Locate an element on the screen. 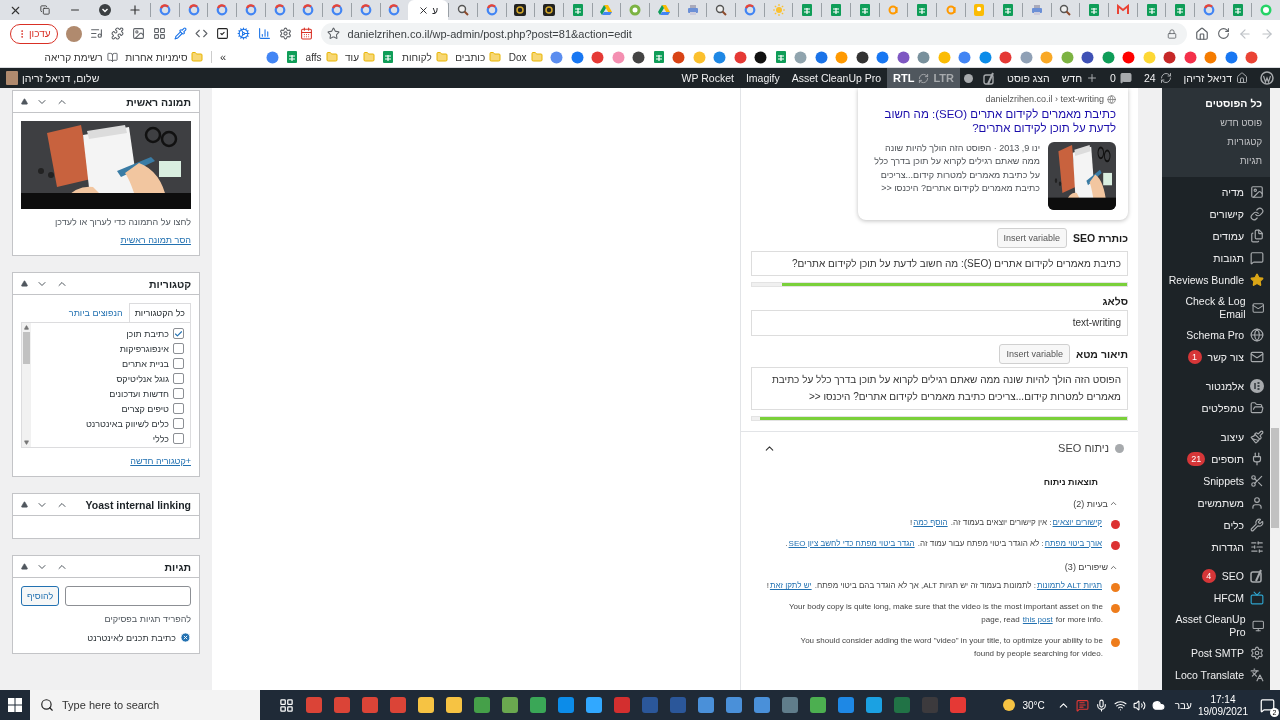  bookmark-folder: עוד is located at coordinates (360, 57).